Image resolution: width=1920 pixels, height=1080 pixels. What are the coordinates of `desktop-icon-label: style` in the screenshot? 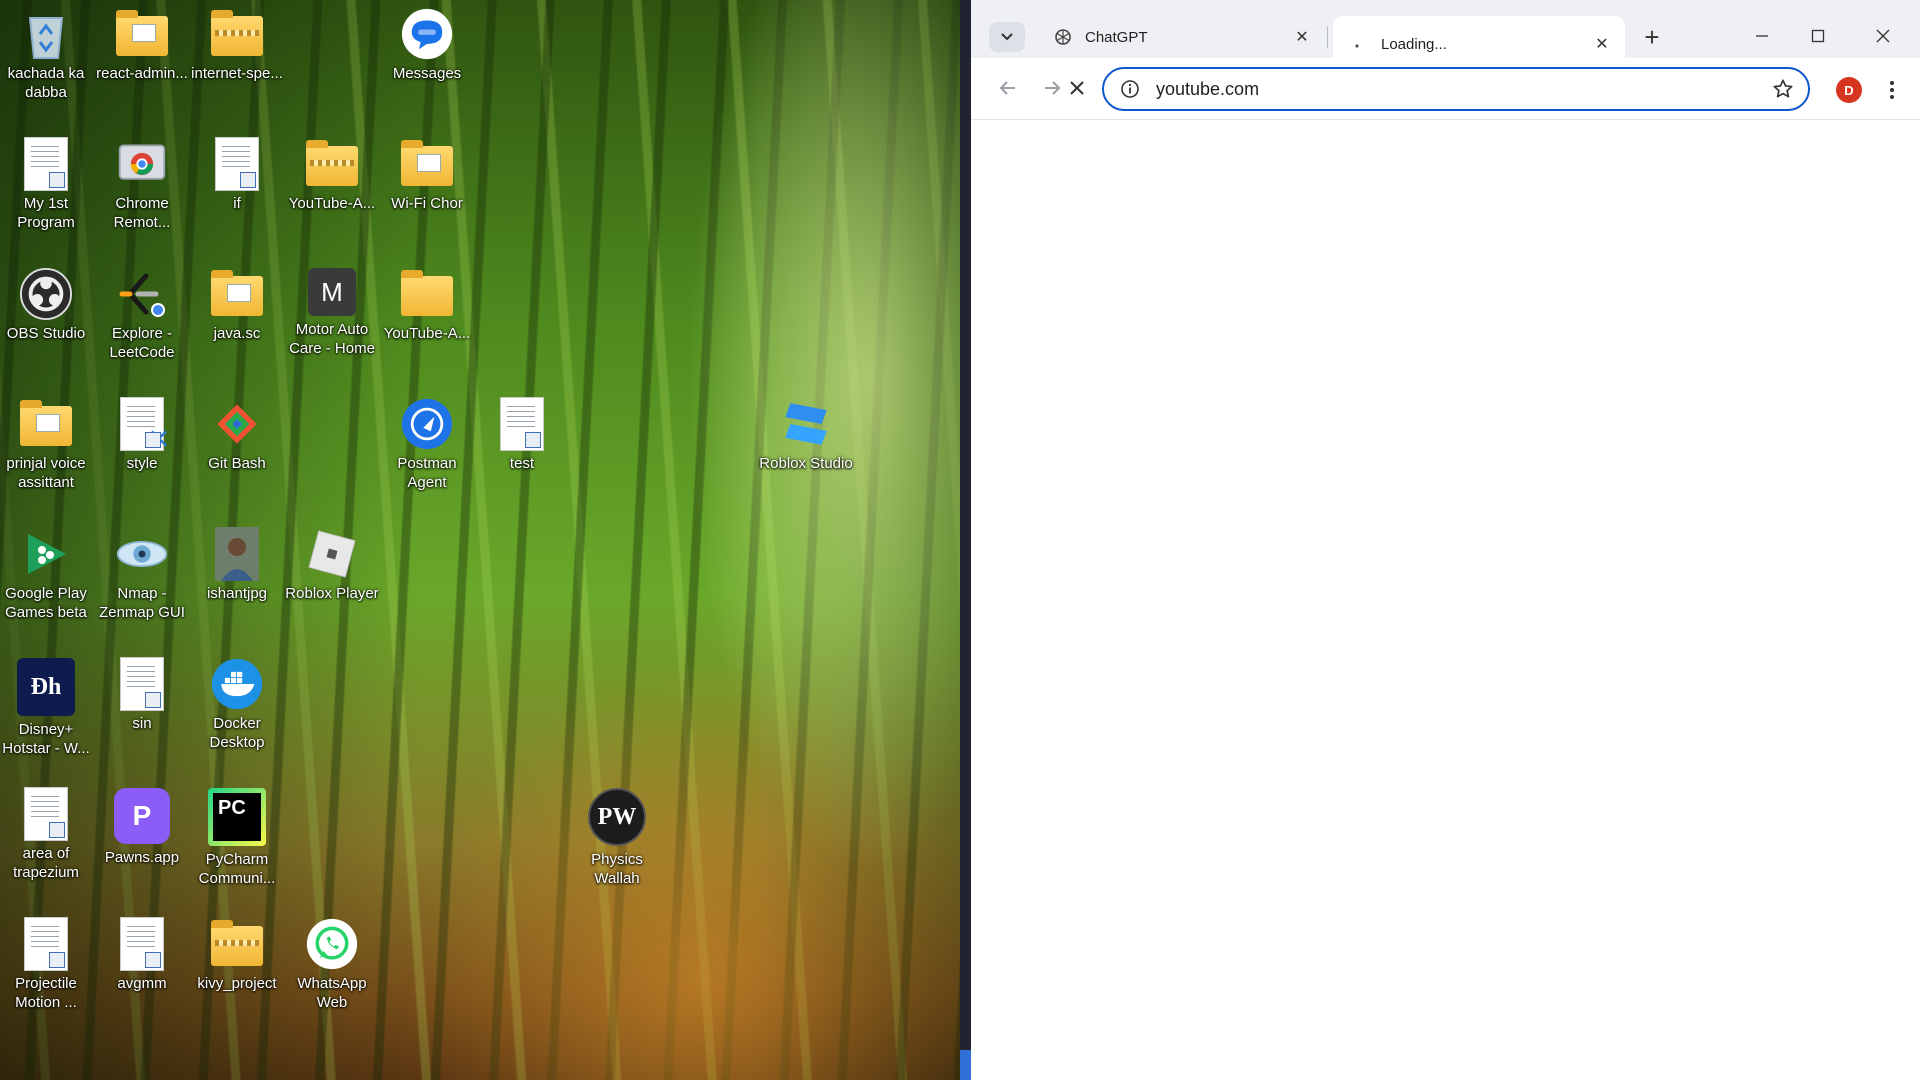 It's located at (142, 463).